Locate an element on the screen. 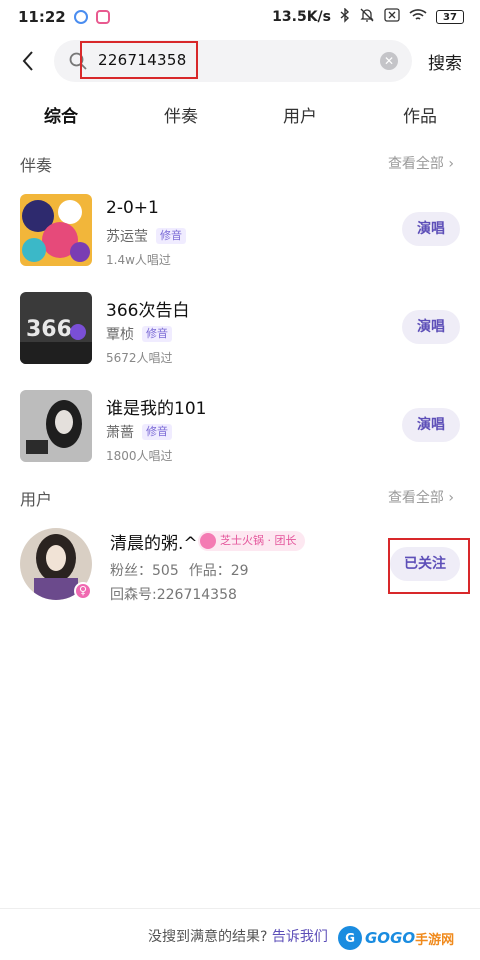 Image resolution: width=480 pixels, height=960 pixels. feedback-footer: 没搜到满意的结果? 告诉我们 G GOGO 手游网 is located at coordinates (240, 938).